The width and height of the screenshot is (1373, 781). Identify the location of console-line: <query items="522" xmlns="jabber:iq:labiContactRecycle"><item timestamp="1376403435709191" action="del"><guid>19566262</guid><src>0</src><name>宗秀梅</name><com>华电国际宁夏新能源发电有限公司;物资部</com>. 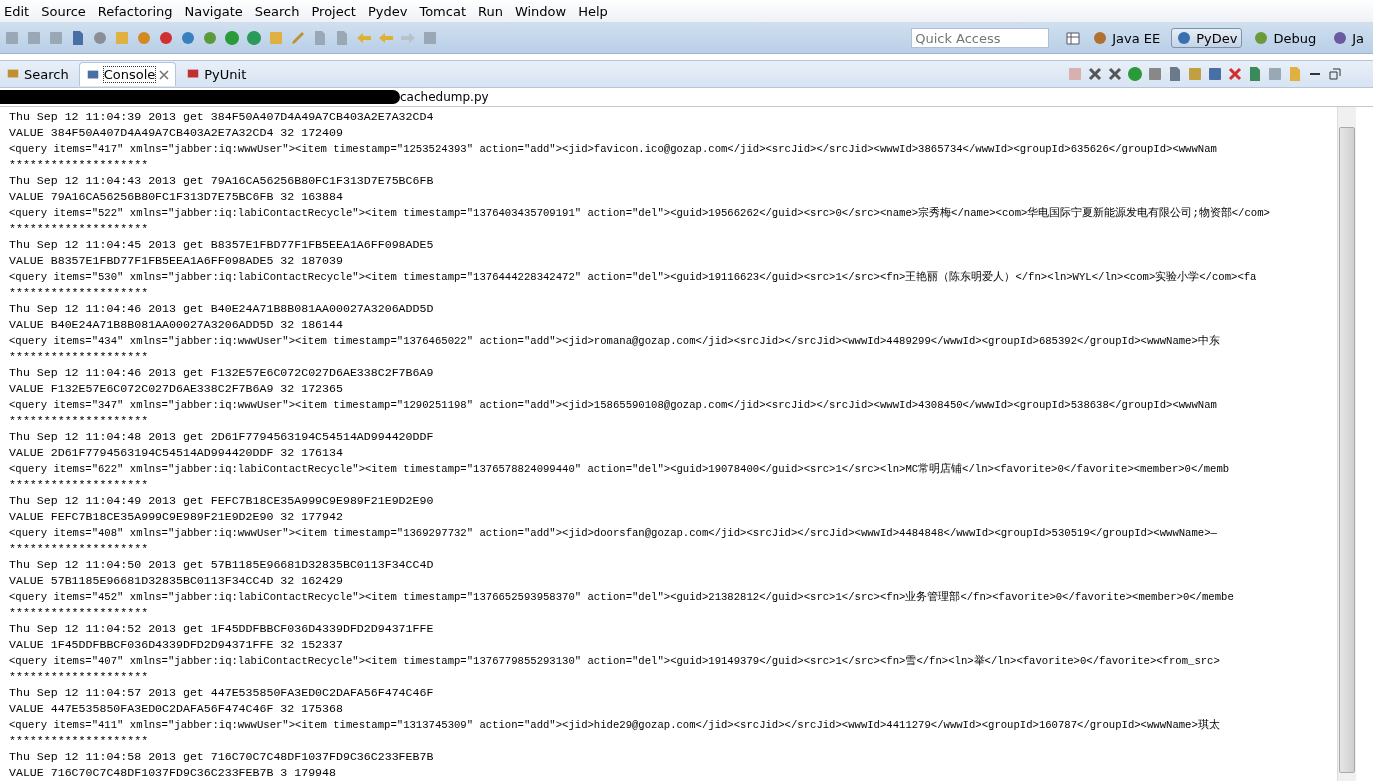
(639, 213).